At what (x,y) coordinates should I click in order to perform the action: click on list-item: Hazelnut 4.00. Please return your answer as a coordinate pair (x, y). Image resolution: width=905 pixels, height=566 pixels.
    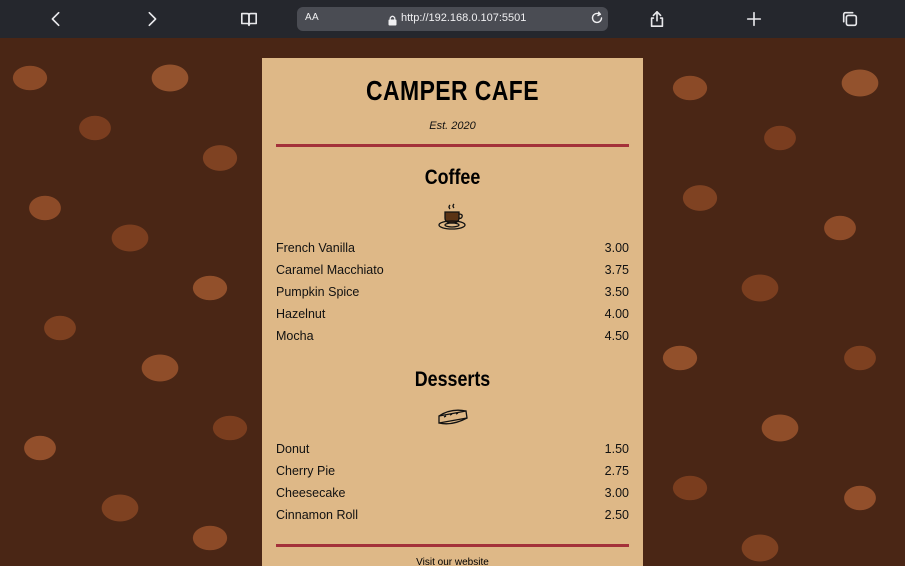
    Looking at the image, I should click on (452, 314).